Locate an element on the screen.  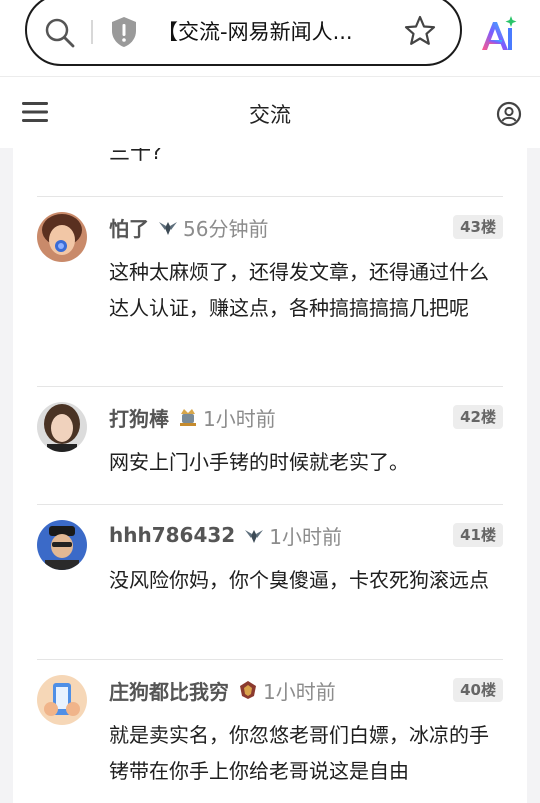
comment-meta: 庄狗都比我穷 1小时前 is located at coordinates (222, 690).